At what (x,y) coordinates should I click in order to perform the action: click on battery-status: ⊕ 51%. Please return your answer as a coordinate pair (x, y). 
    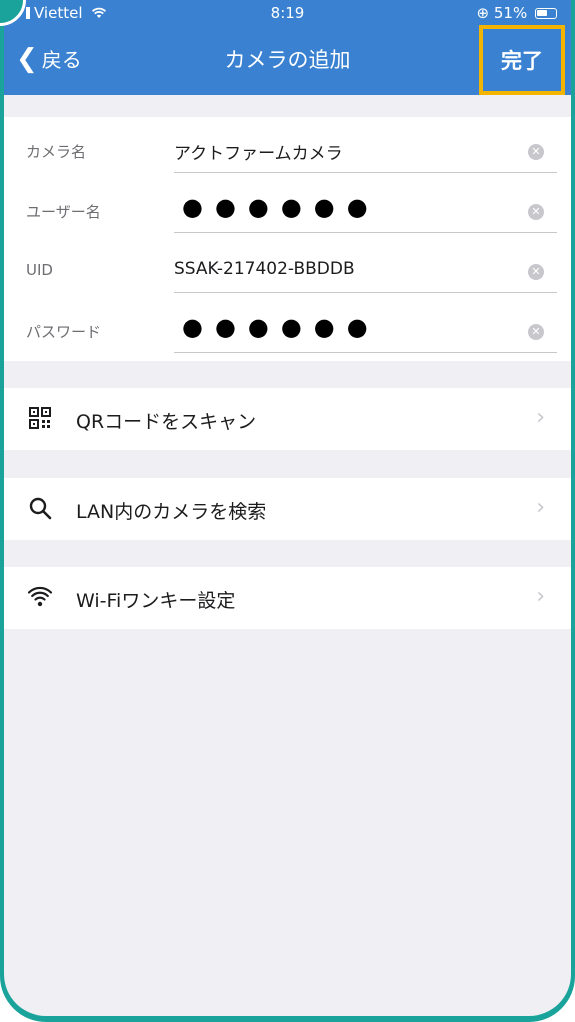
    Looking at the image, I should click on (517, 13).